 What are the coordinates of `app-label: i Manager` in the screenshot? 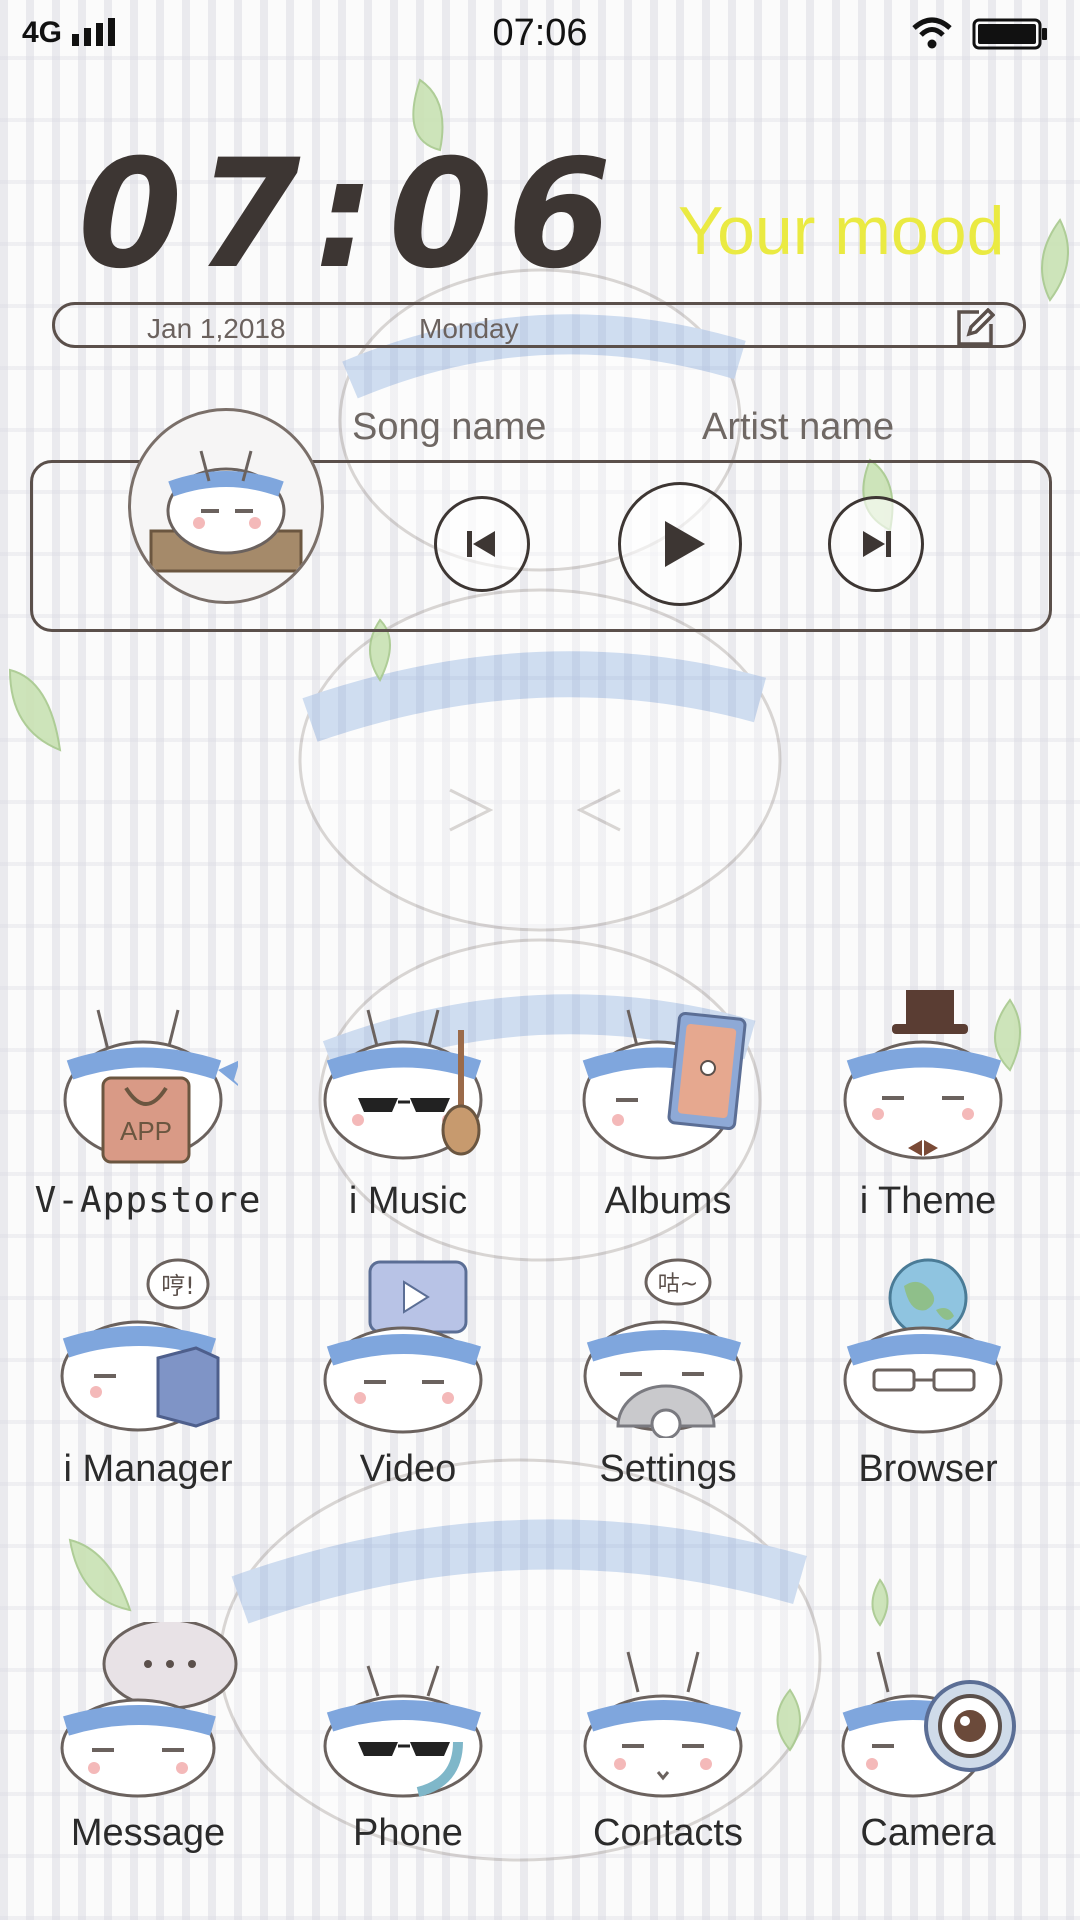 It's located at (148, 1469).